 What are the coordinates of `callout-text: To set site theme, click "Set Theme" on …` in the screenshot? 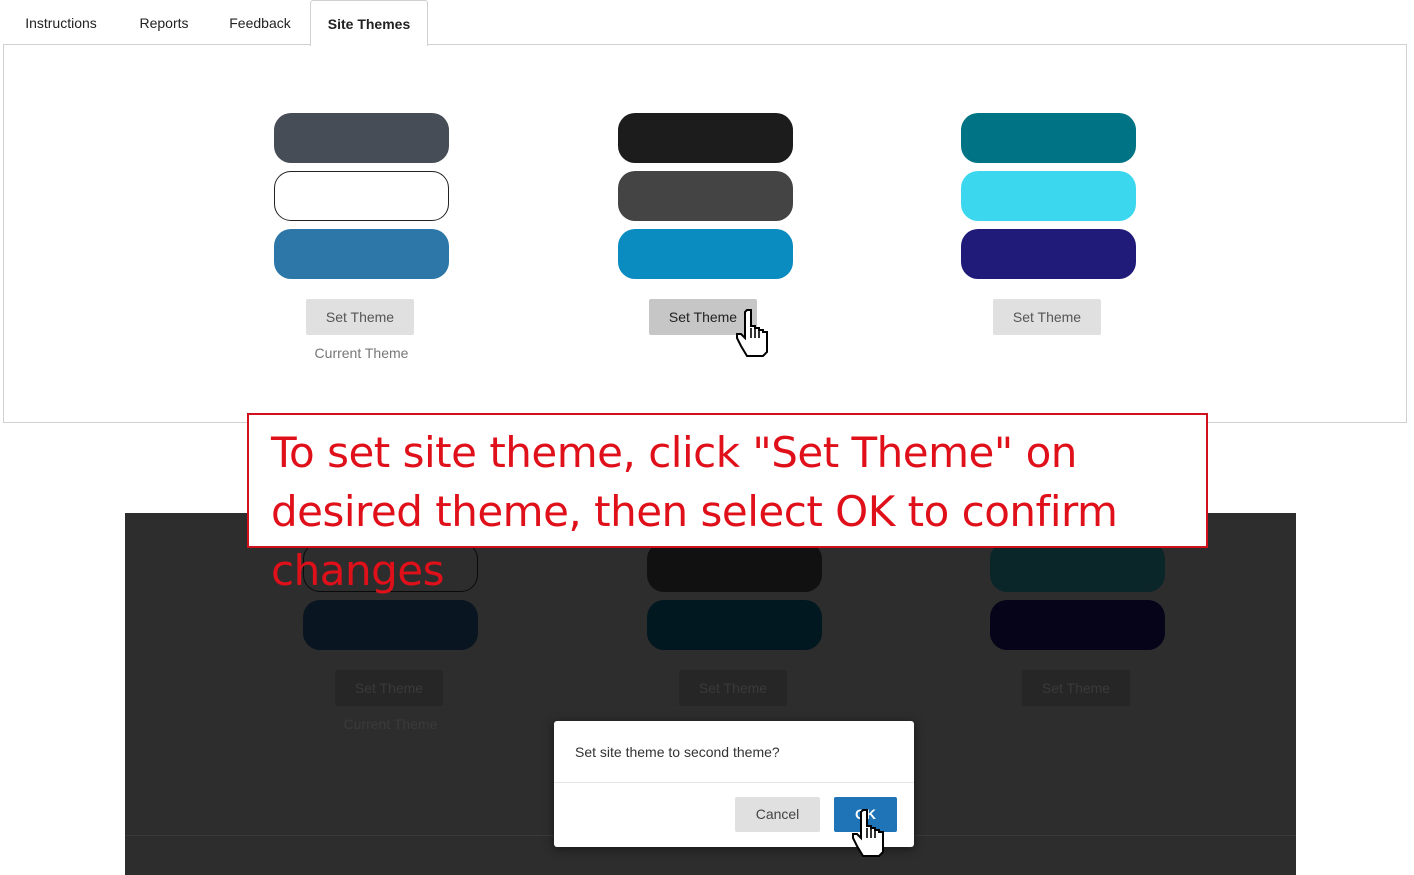 It's located at (694, 511).